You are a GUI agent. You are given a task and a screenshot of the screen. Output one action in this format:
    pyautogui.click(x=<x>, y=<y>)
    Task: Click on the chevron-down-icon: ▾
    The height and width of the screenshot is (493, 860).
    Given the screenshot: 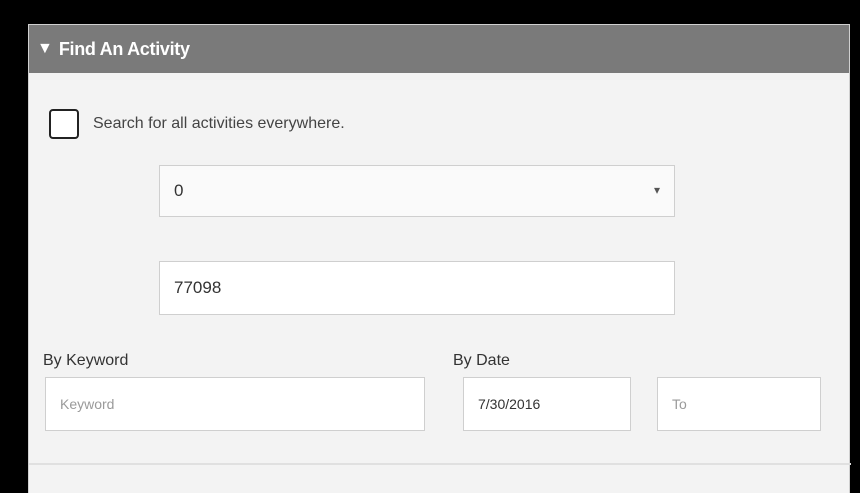 What is the action you would take?
    pyautogui.click(x=656, y=190)
    